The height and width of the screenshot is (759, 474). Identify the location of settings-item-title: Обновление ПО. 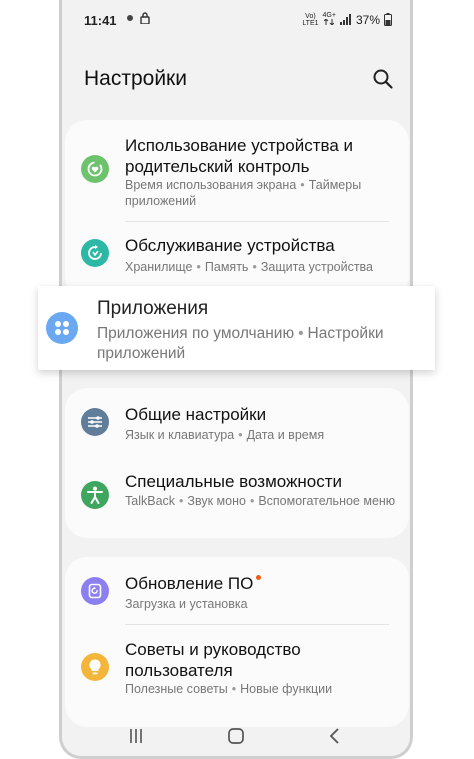
(261, 583).